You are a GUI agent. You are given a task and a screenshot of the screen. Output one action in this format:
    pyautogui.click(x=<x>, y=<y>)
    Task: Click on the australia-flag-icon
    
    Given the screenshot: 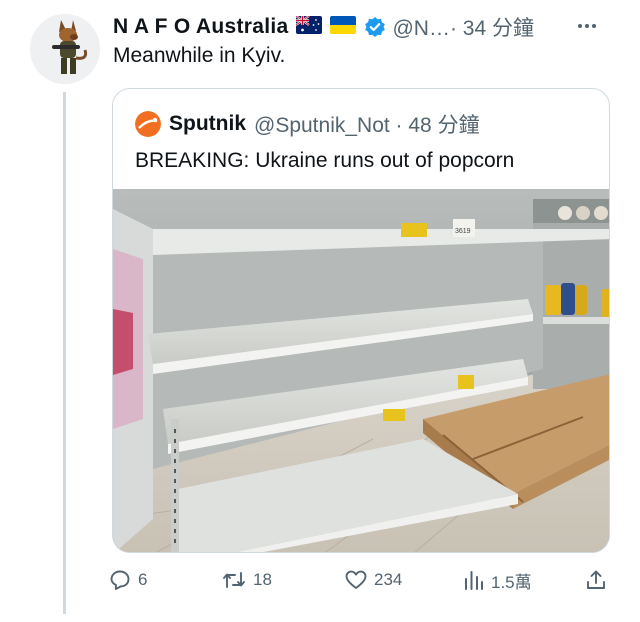 What is the action you would take?
    pyautogui.click(x=309, y=26)
    